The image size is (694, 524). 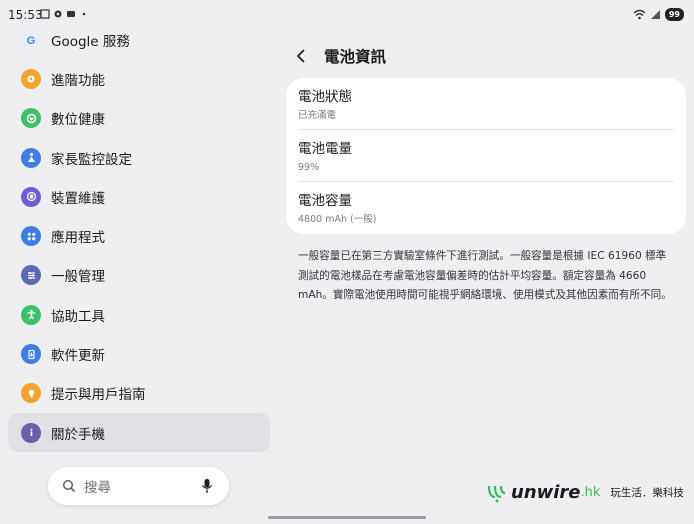 I want to click on back-button, so click(x=306, y=56).